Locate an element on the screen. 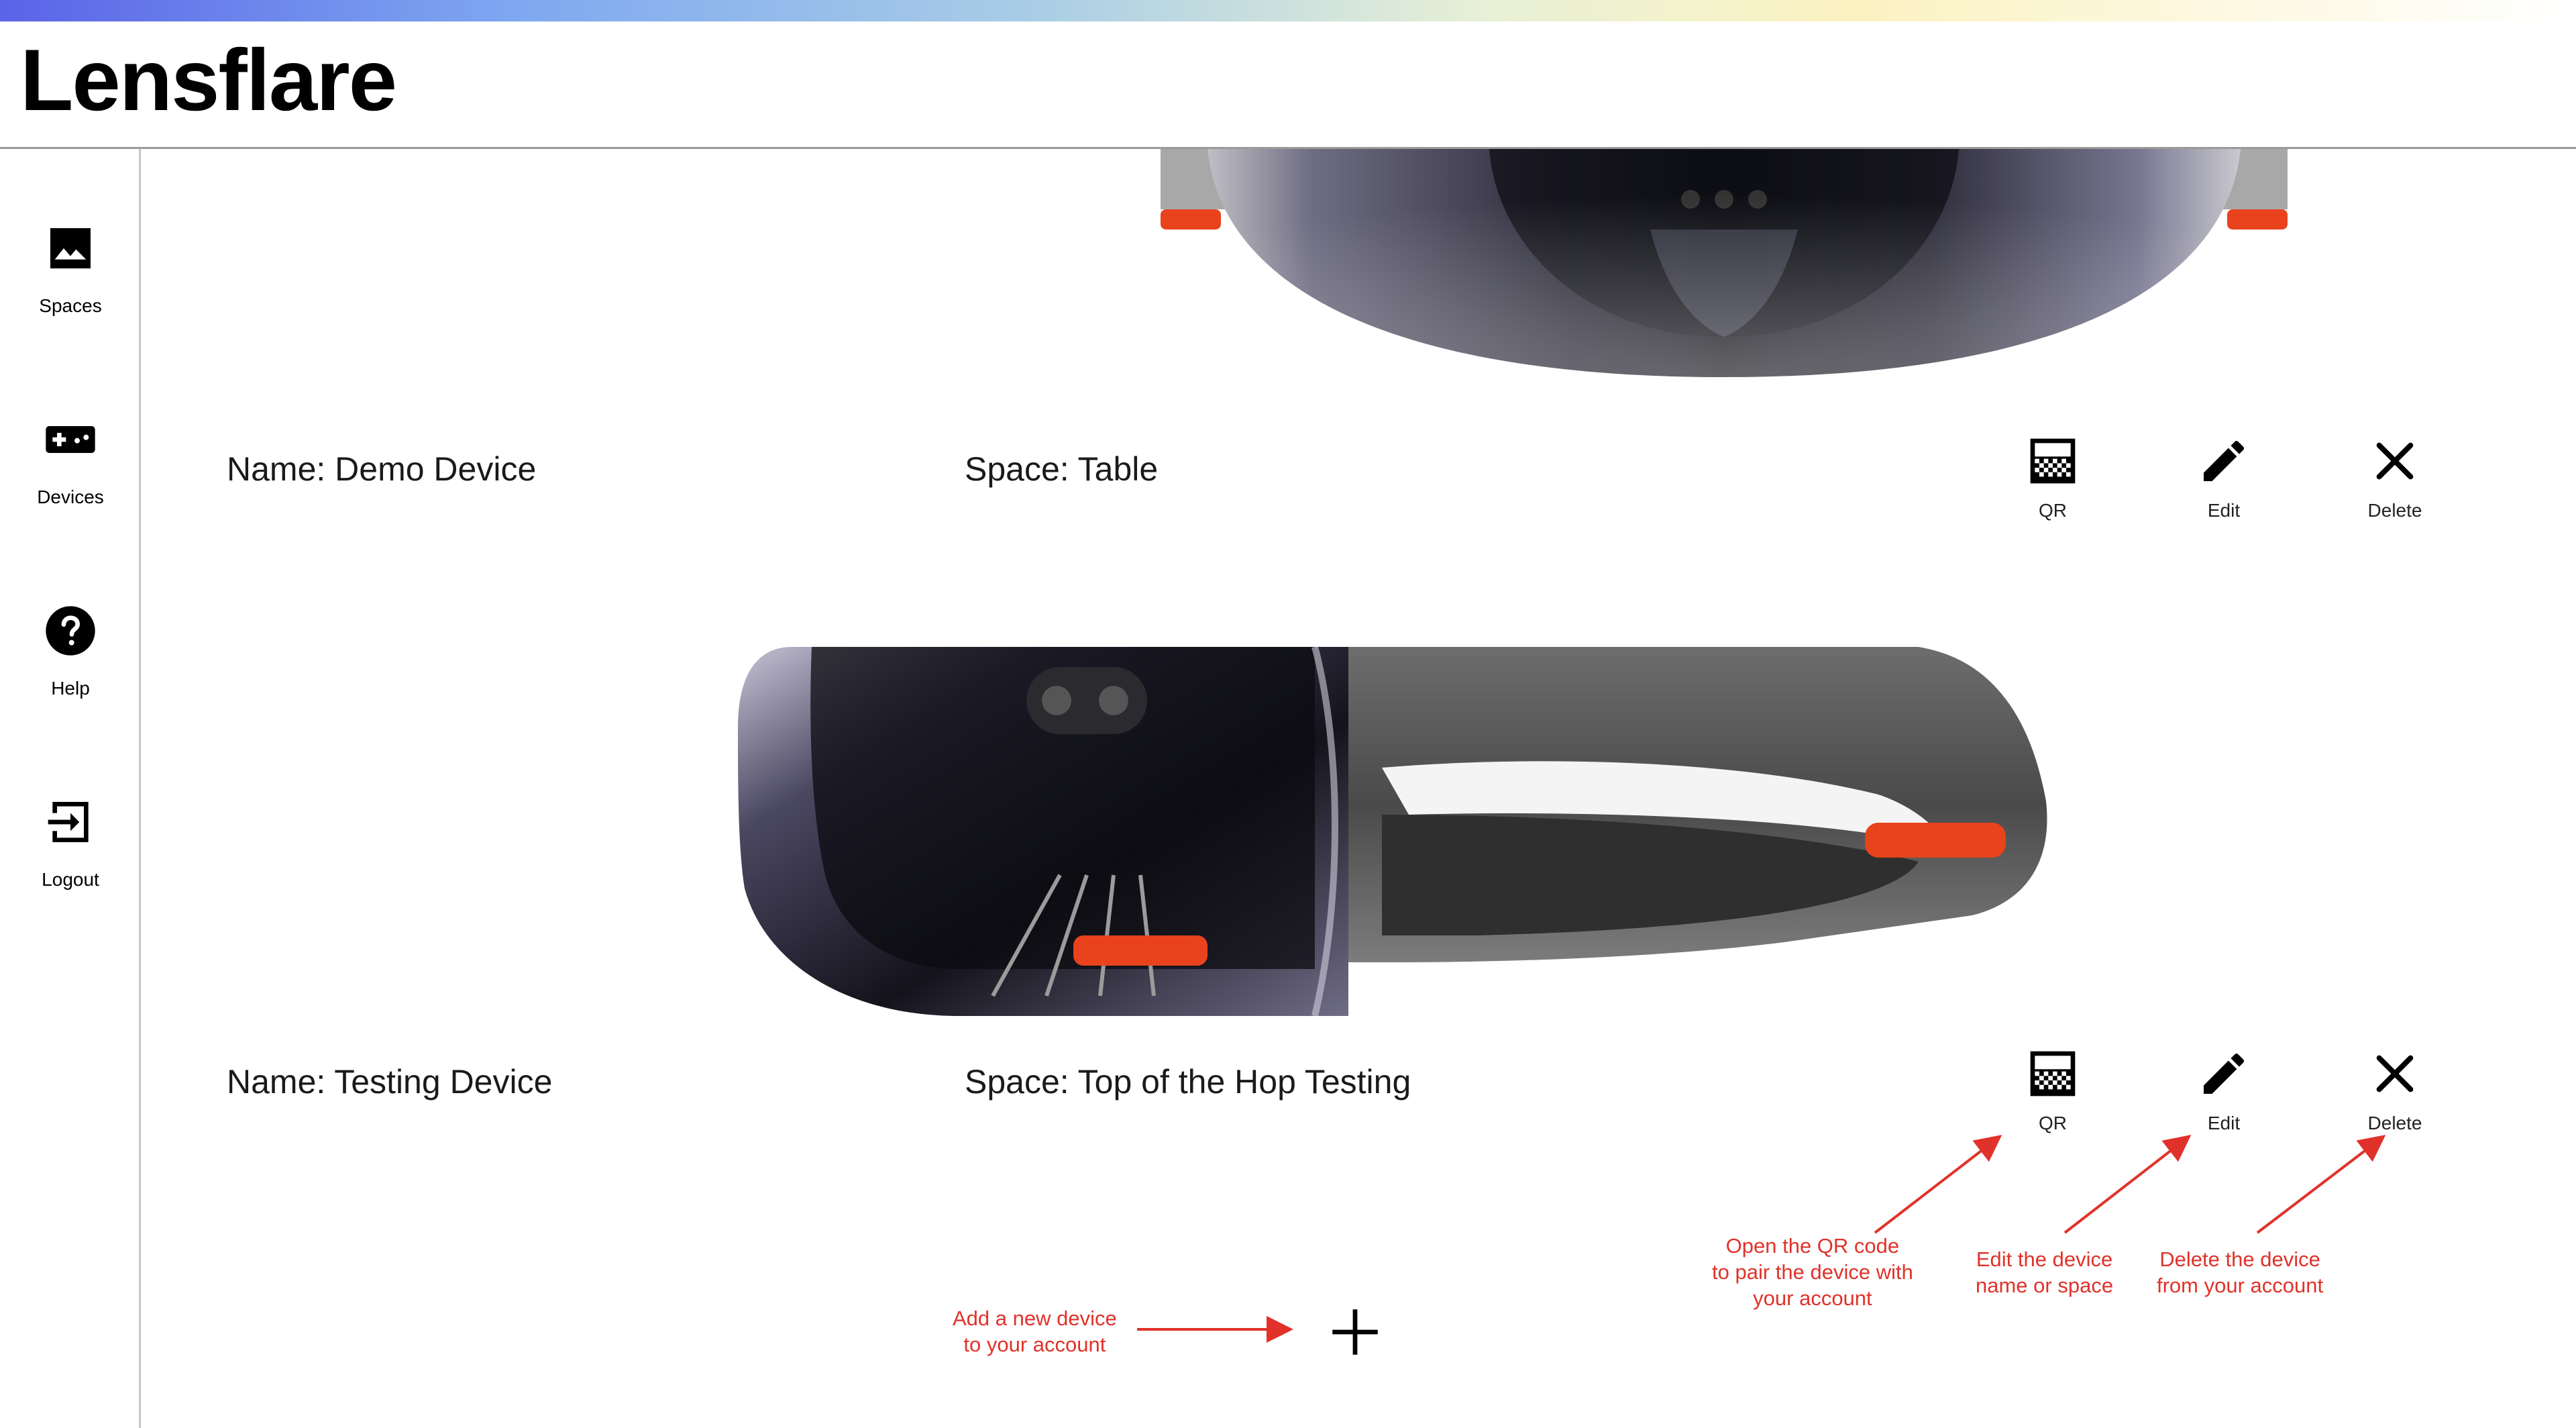 Image resolution: width=2576 pixels, height=1428 pixels. annotation-edit: Edit the device name or space is located at coordinates (2044, 1273).